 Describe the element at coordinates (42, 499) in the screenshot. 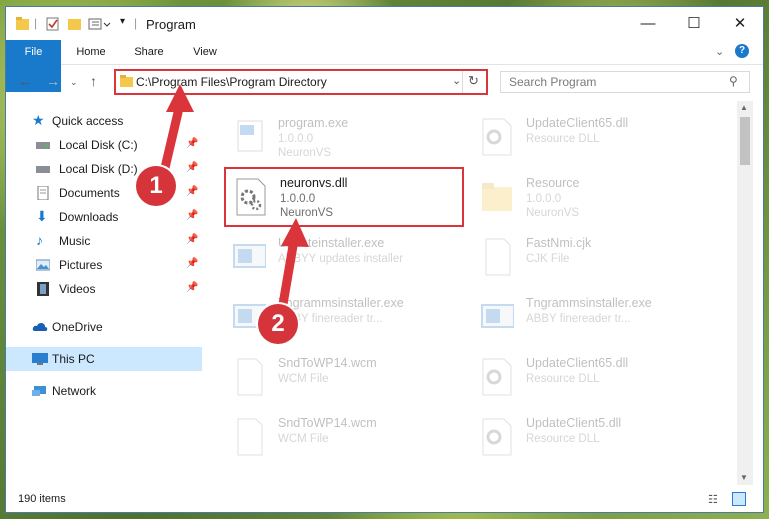

I see `item-count: 190 items` at that location.